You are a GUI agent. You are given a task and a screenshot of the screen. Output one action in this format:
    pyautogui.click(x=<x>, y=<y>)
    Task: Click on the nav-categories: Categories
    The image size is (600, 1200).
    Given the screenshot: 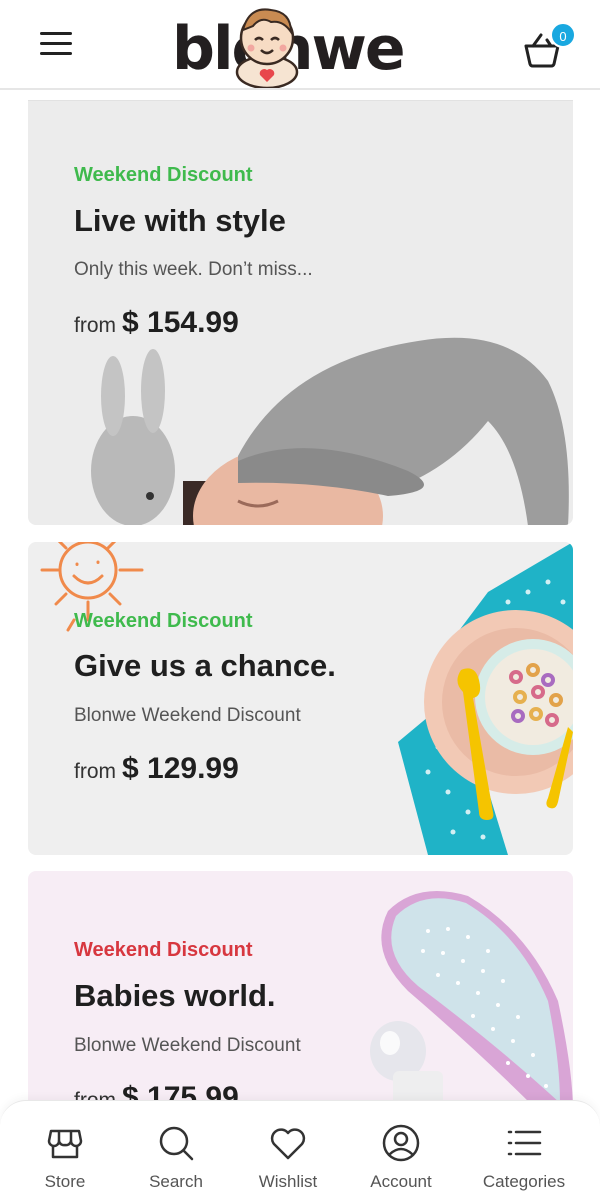 What is the action you would take?
    pyautogui.click(x=524, y=1161)
    